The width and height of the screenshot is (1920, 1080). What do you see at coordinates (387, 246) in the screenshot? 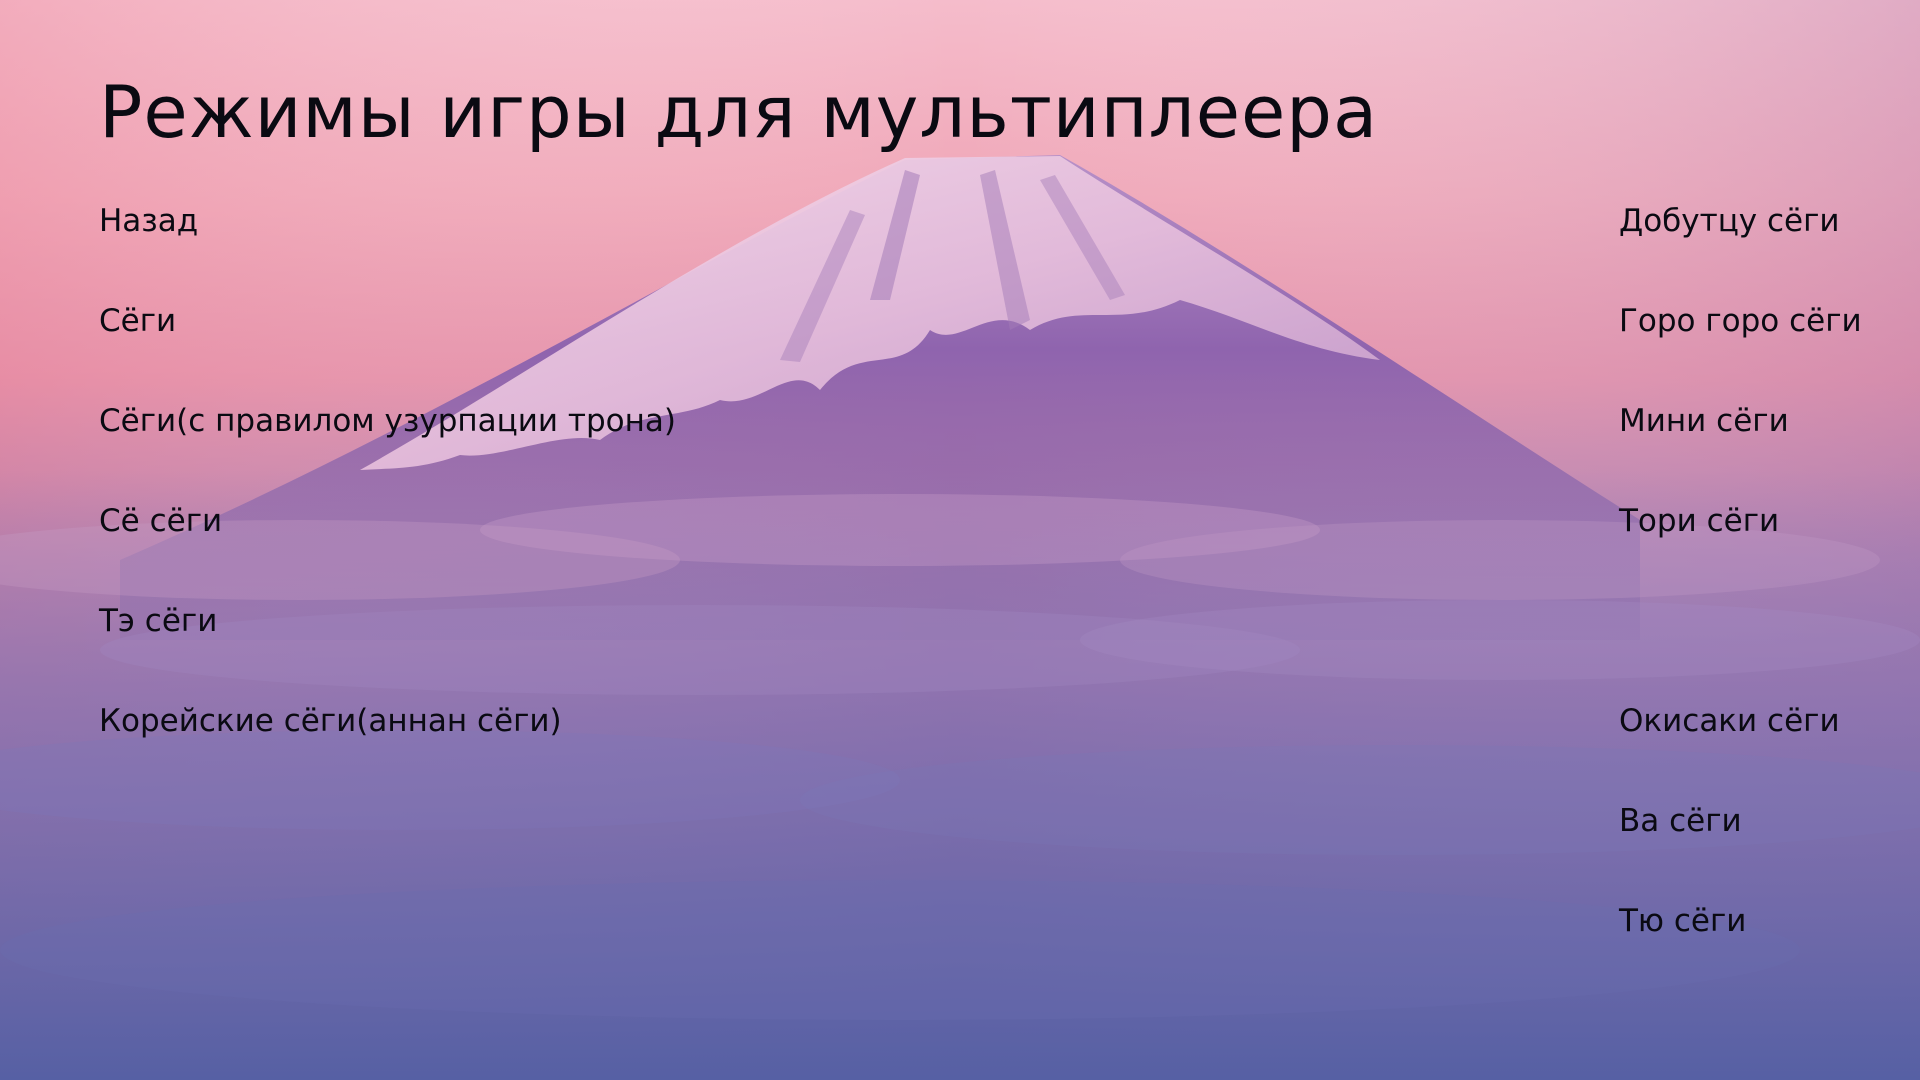
I see `back-button: Назад` at bounding box center [387, 246].